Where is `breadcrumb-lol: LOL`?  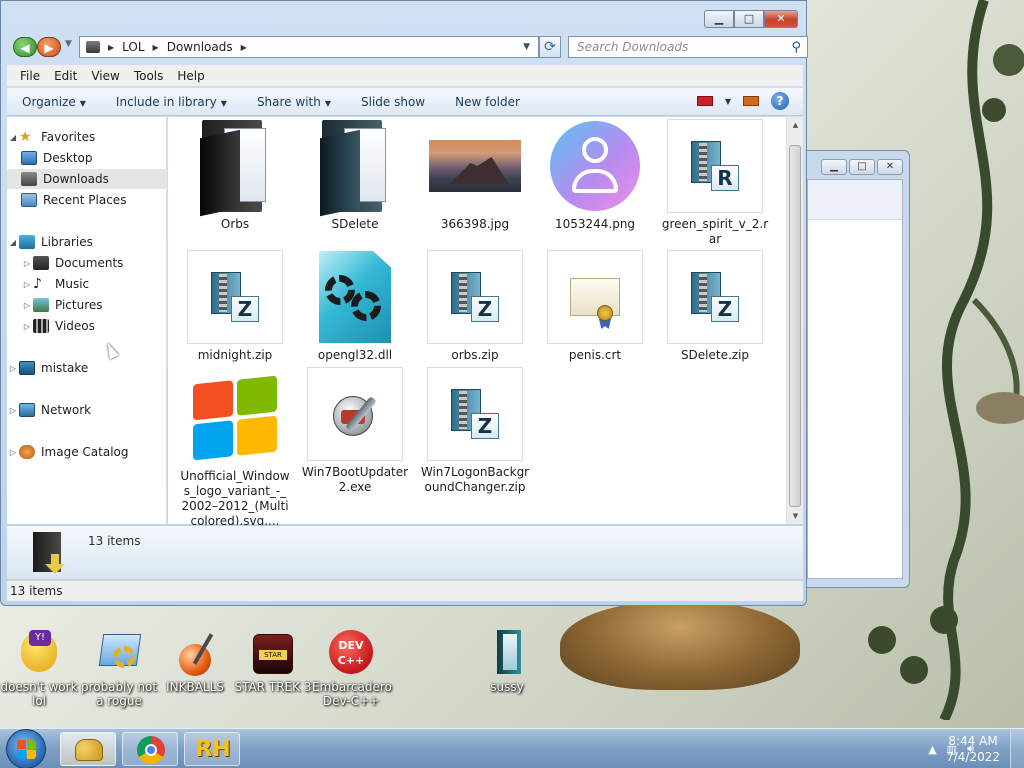 breadcrumb-lol: LOL is located at coordinates (133, 47).